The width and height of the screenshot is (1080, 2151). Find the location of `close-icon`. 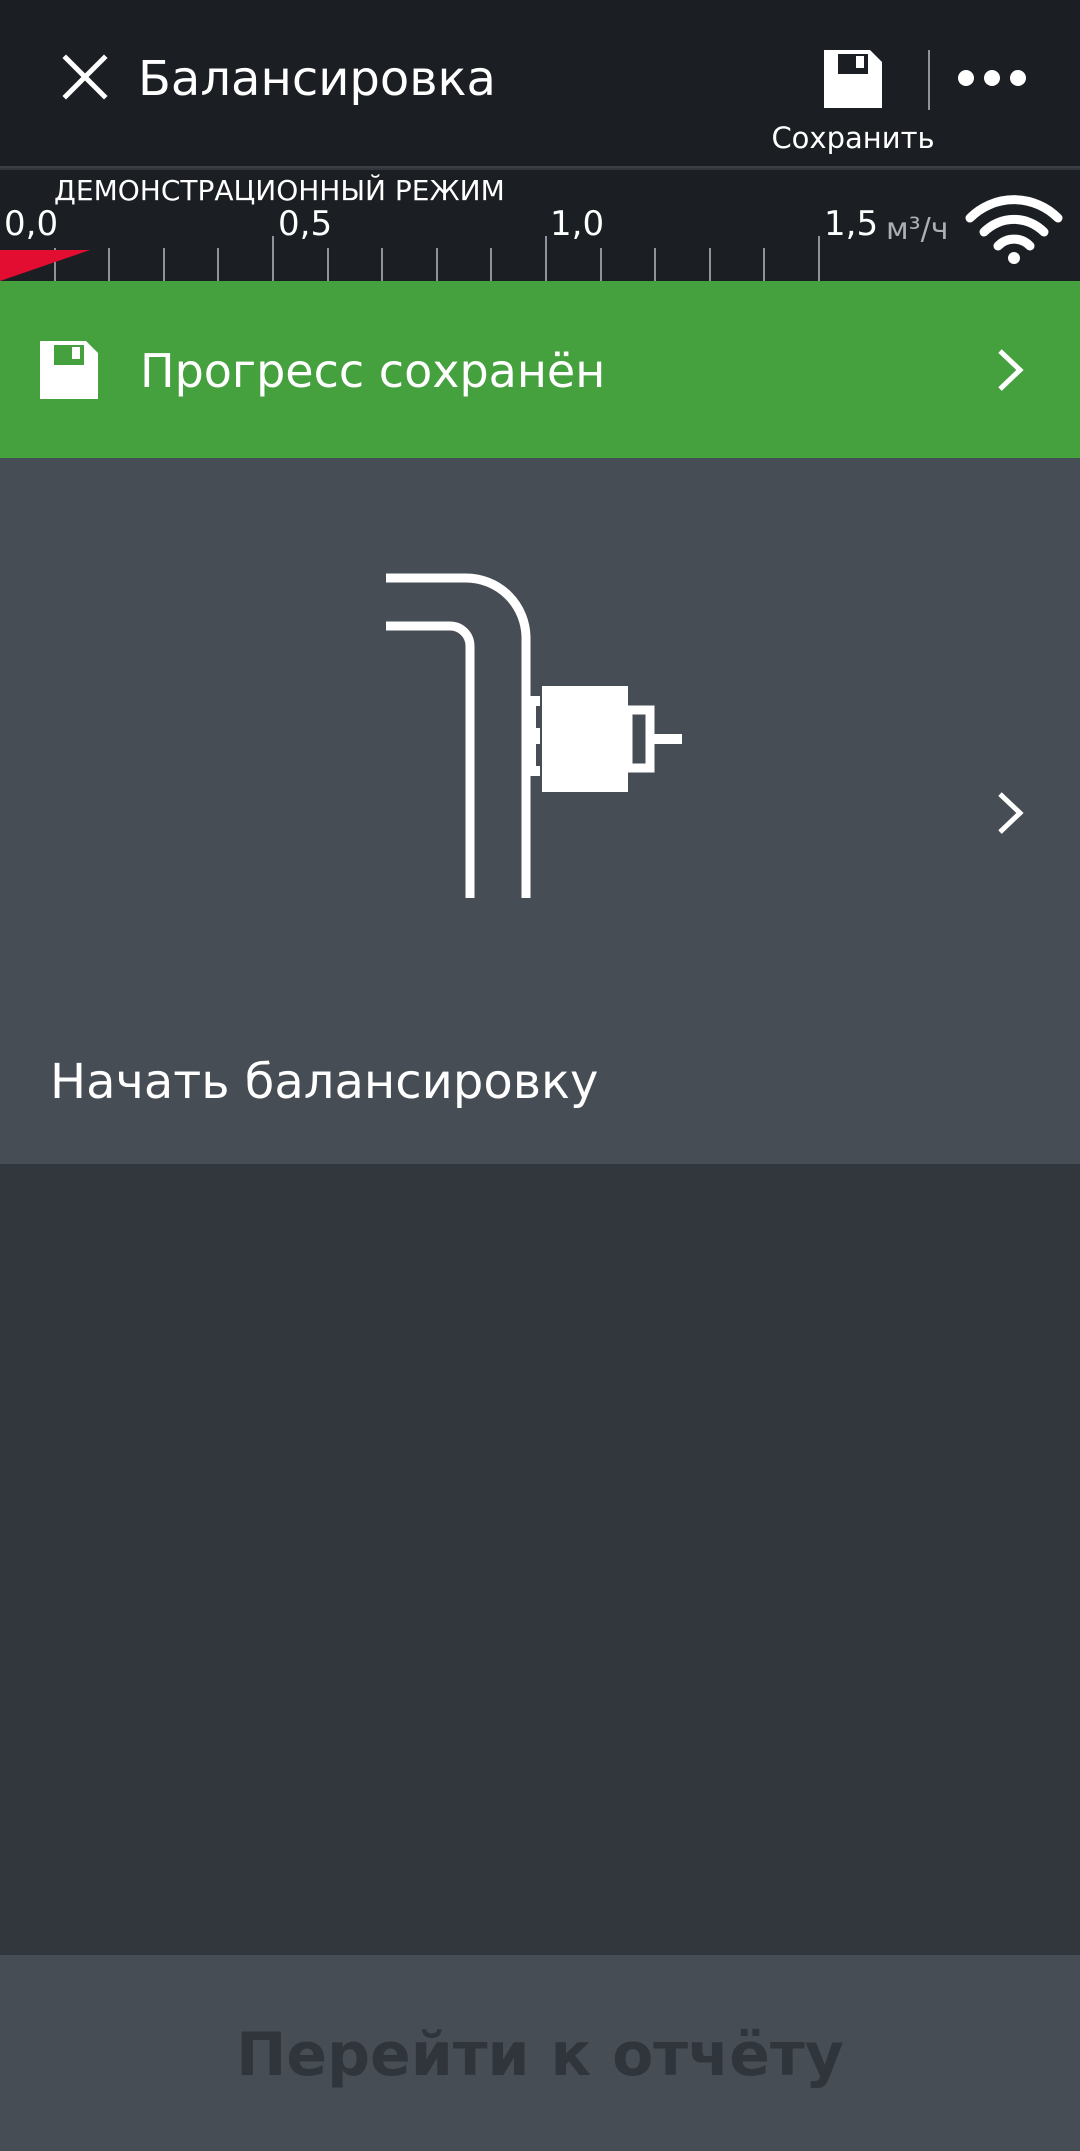

close-icon is located at coordinates (85, 77).